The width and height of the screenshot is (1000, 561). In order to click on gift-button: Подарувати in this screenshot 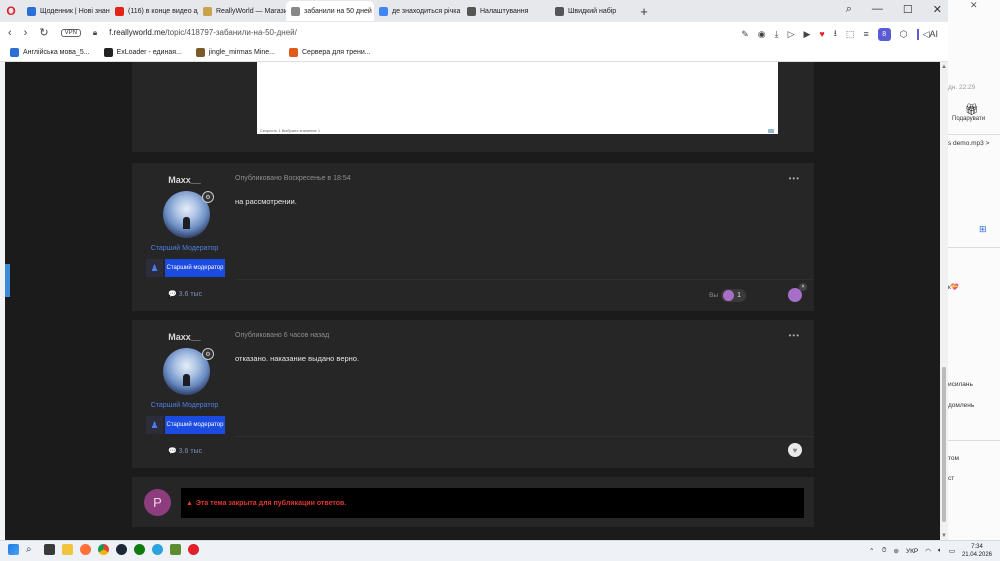, I will do `click(968, 119)`.